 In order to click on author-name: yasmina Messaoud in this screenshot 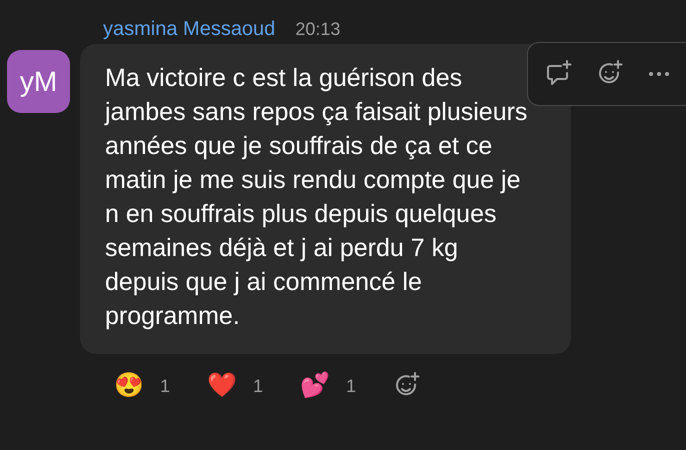, I will do `click(189, 29)`.